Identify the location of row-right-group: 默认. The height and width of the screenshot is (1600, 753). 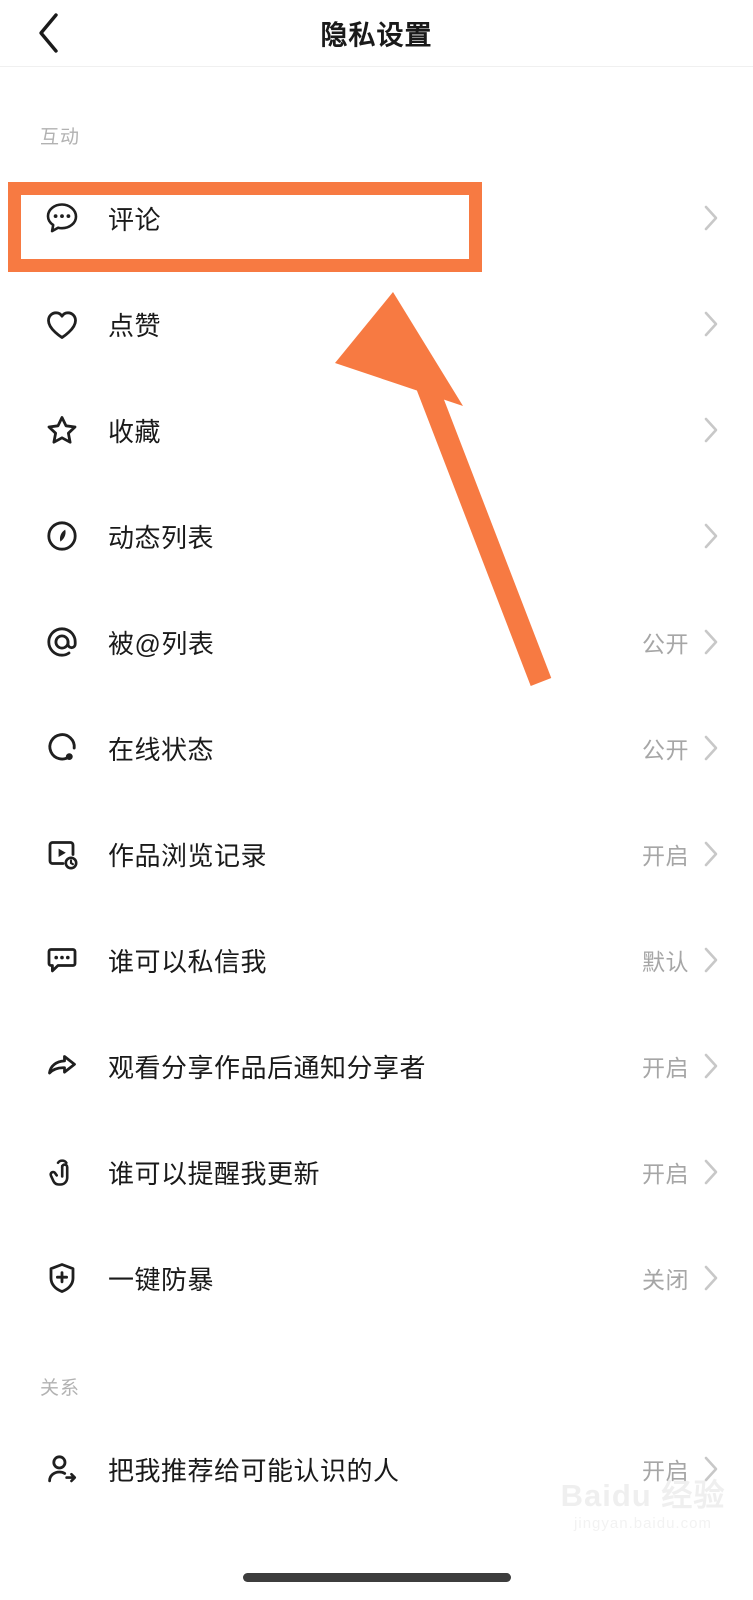
(680, 960).